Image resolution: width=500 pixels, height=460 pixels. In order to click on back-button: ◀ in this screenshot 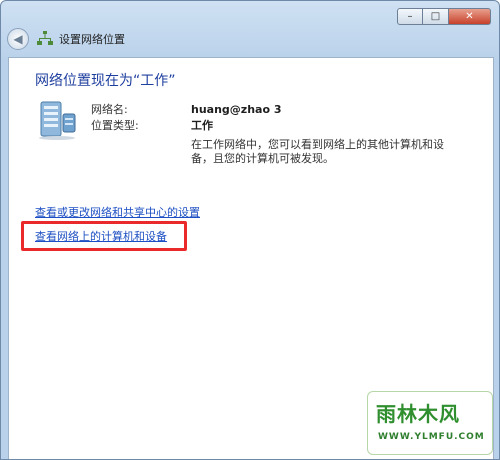, I will do `click(18, 39)`.